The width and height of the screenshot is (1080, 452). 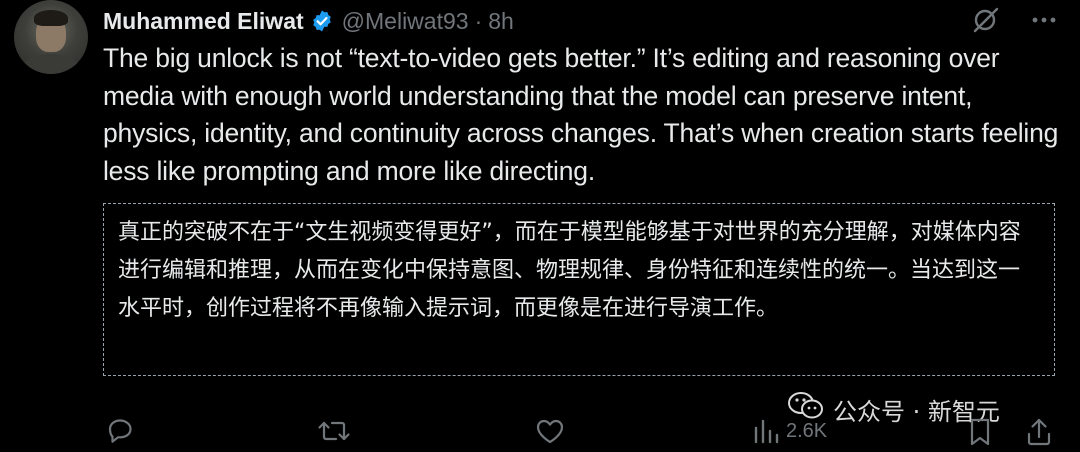 I want to click on action-bar: 2.6K, so click(x=540, y=430).